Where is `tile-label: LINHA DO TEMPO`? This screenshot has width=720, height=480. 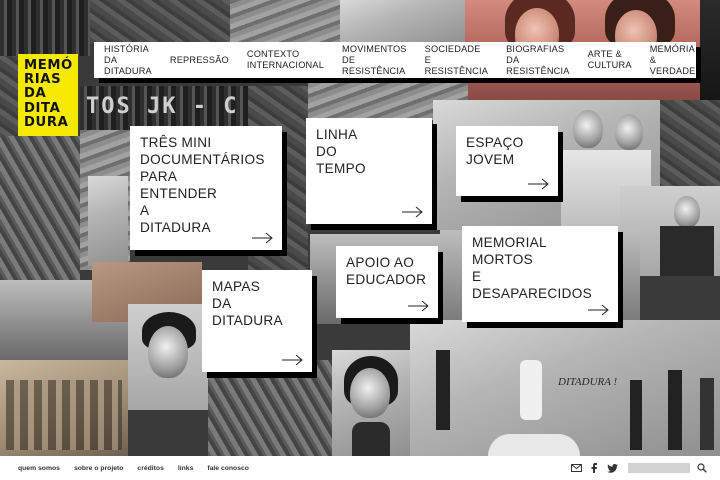 tile-label: LINHA DO TEMPO is located at coordinates (341, 151).